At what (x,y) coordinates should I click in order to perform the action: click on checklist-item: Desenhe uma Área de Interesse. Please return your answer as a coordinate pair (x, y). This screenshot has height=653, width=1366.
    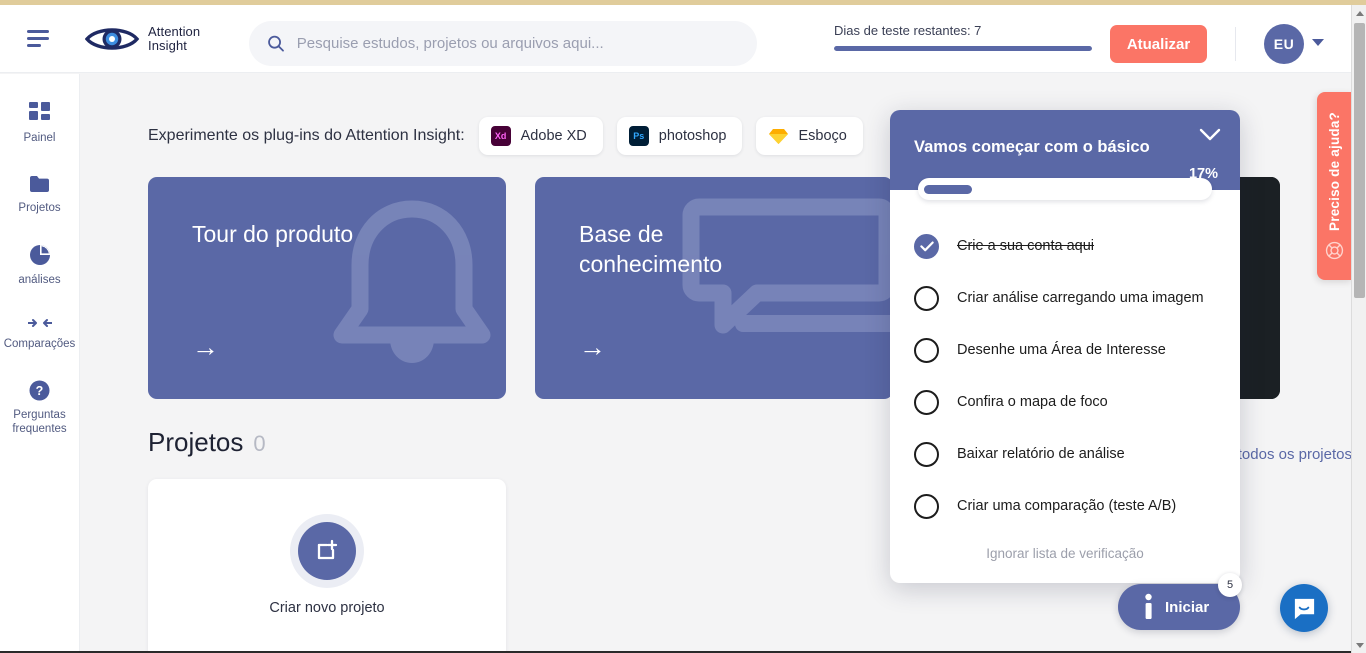
    Looking at the image, I should click on (1065, 350).